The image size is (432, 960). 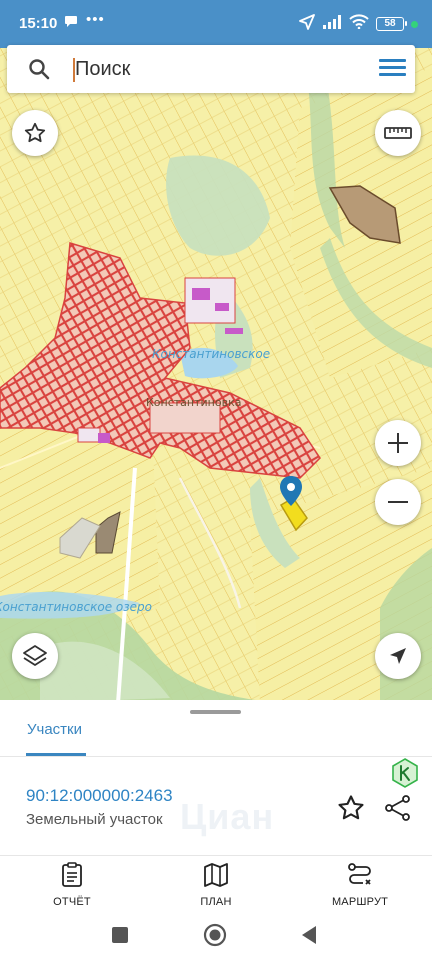 I want to click on favorite-parcel-button, so click(x=351, y=810).